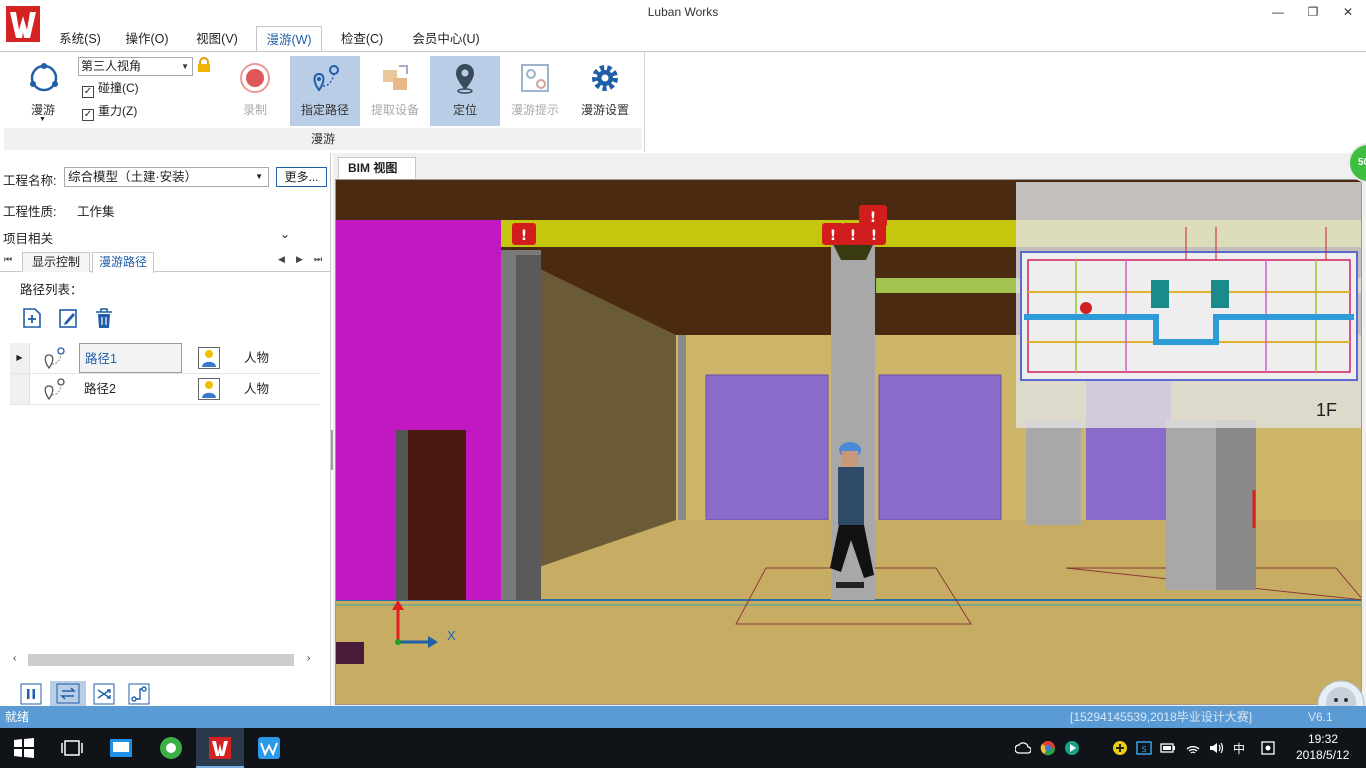 This screenshot has height=768, width=1366. Describe the element at coordinates (31, 694) in the screenshot. I see `pause-icon` at that location.